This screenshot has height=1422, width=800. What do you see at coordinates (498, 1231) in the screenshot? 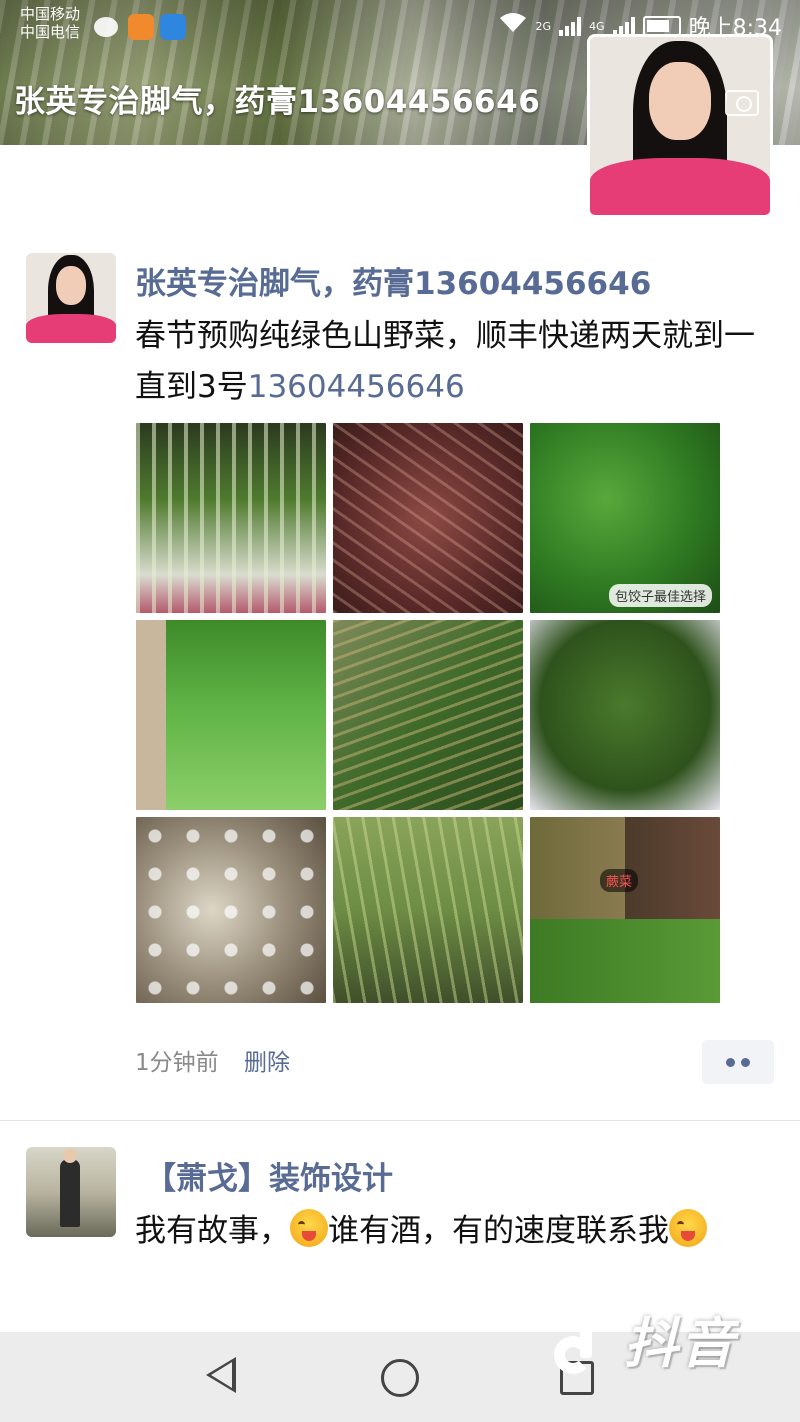
I see `post2-text-part-2: 谁有酒，有的速度联系我` at bounding box center [498, 1231].